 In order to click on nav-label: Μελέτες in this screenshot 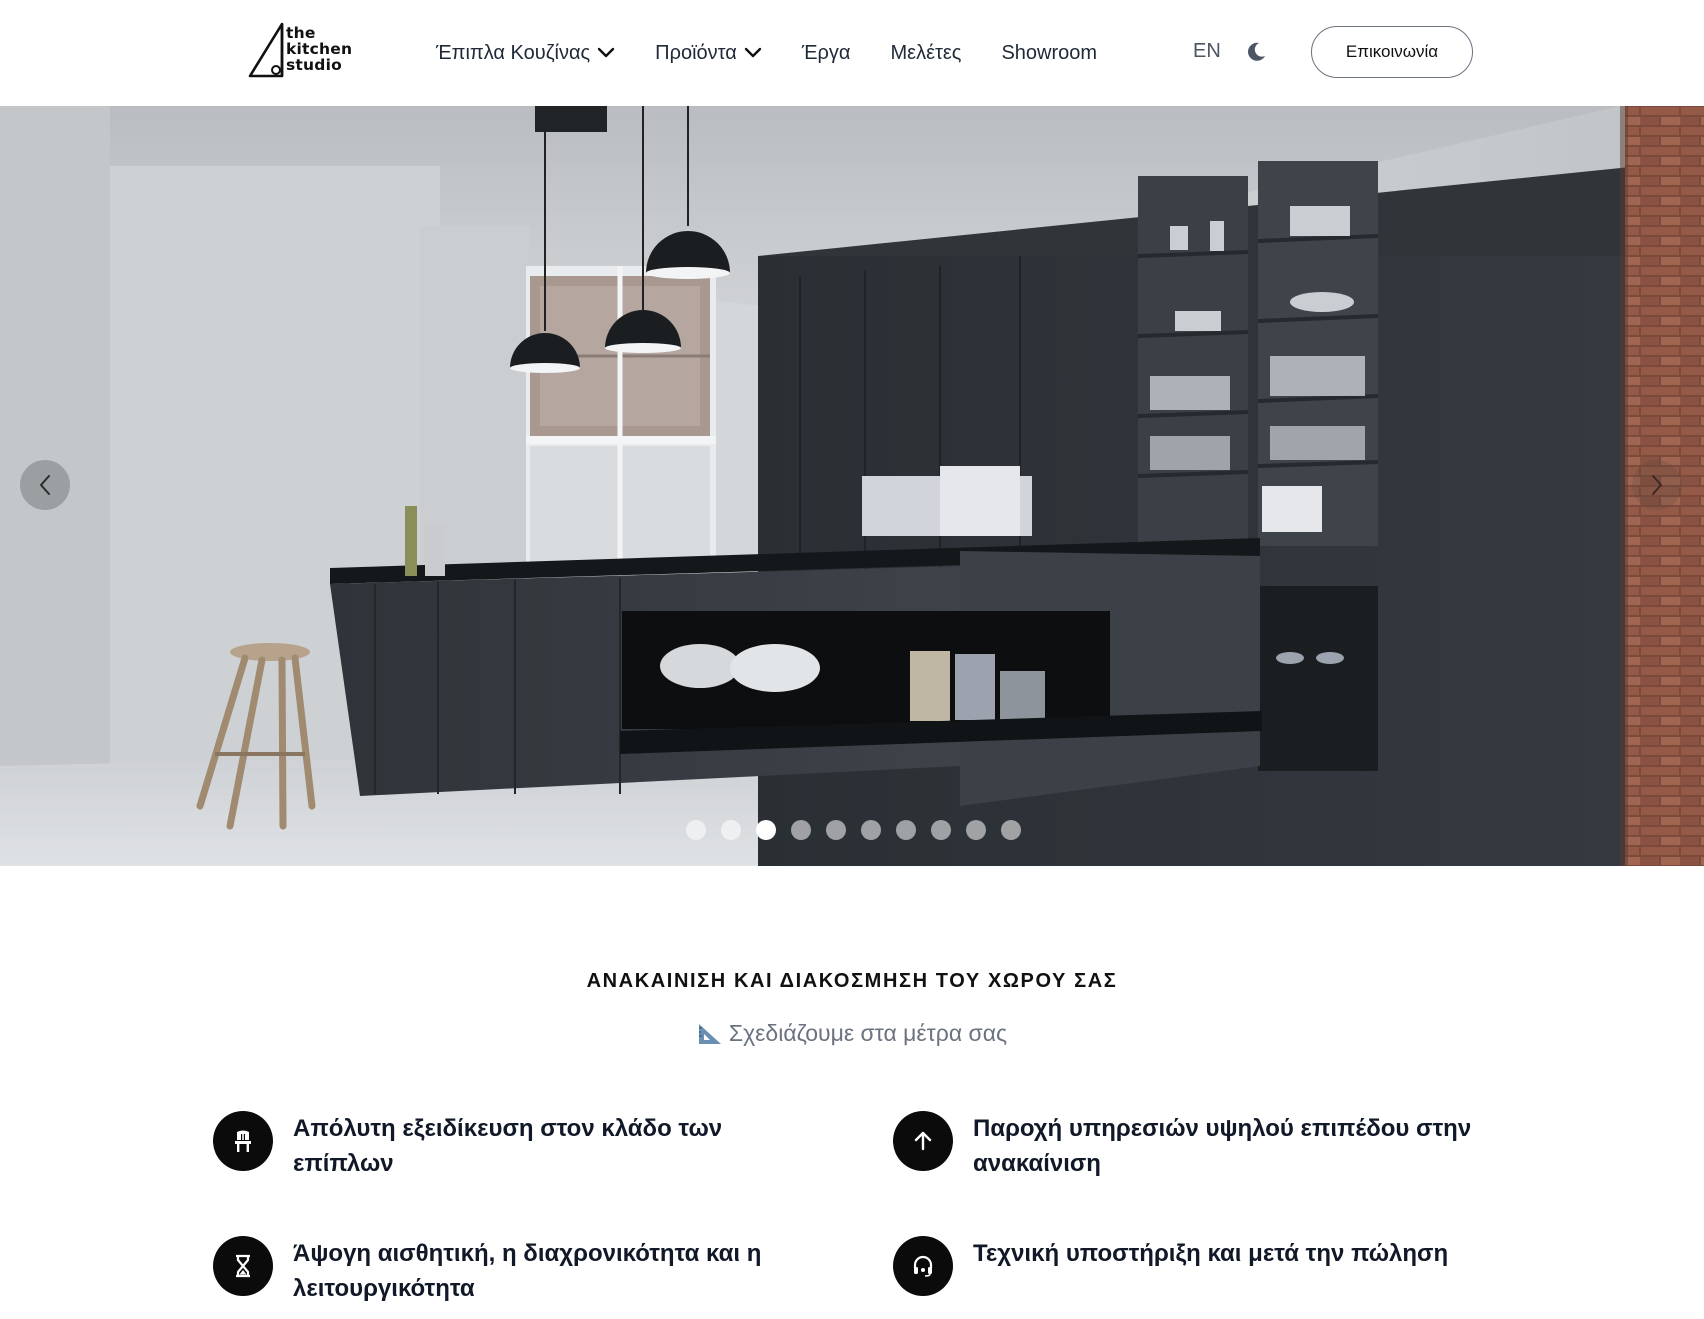, I will do `click(926, 52)`.